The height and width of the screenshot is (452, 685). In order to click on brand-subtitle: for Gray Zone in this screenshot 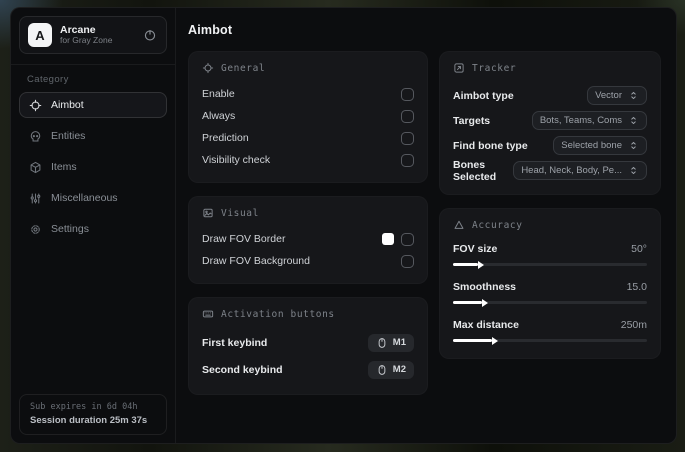, I will do `click(86, 40)`.